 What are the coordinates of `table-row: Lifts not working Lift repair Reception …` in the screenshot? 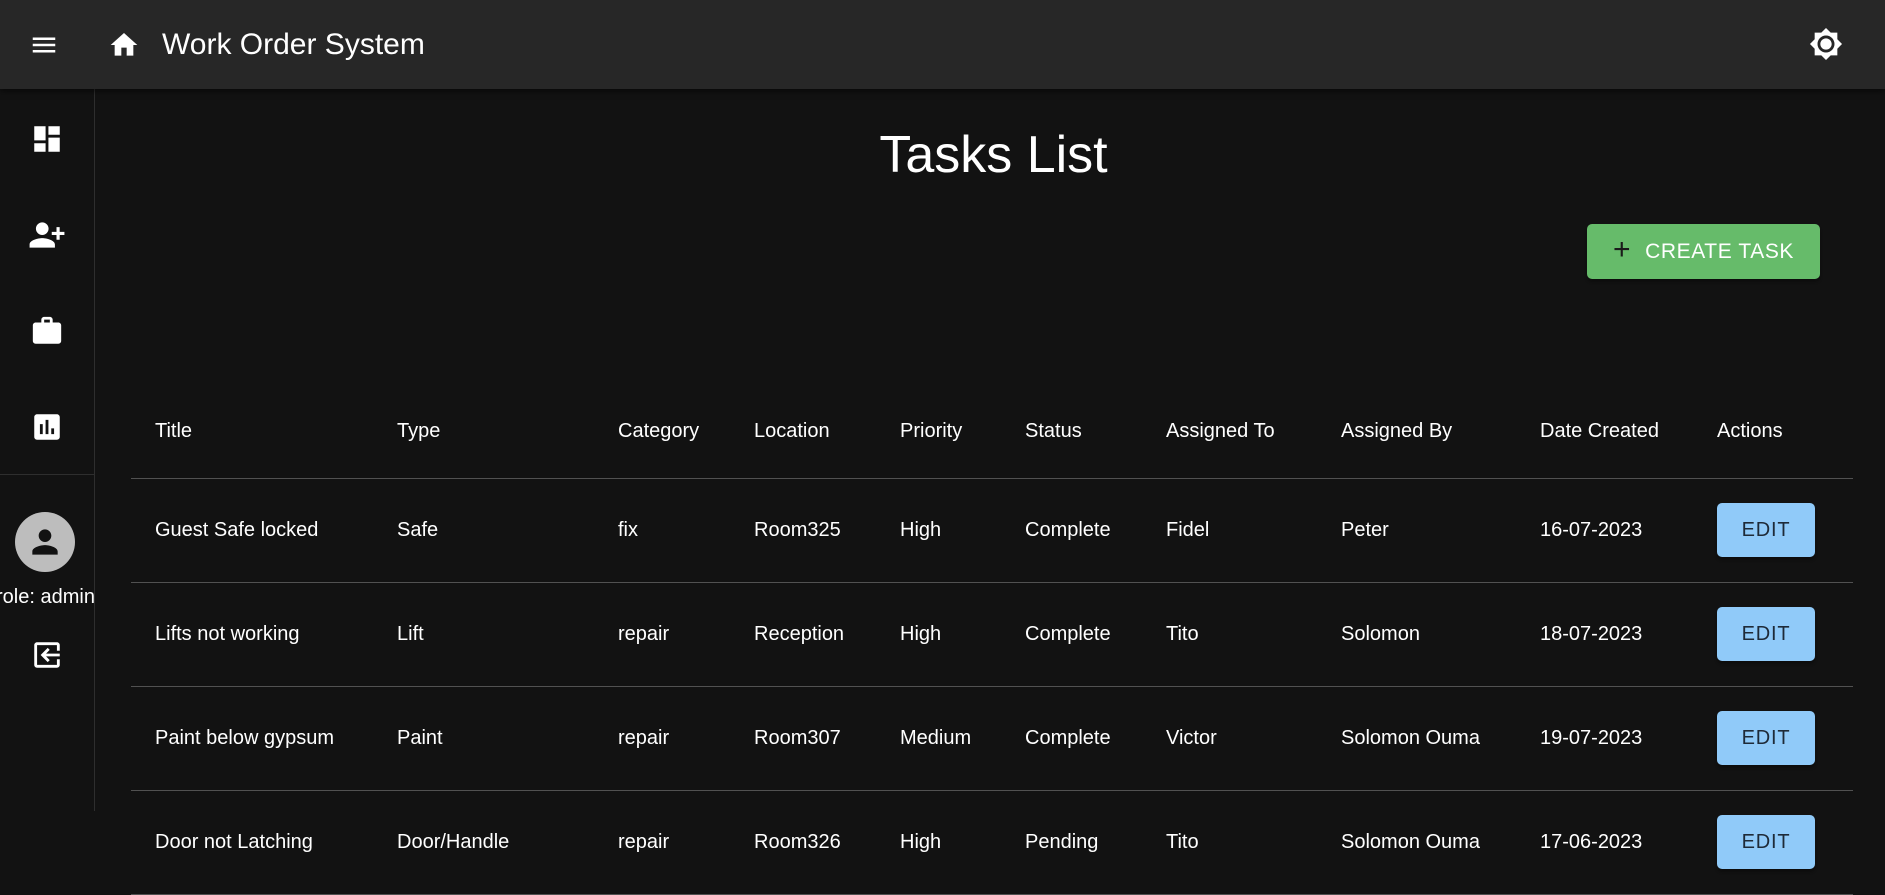 It's located at (992, 634).